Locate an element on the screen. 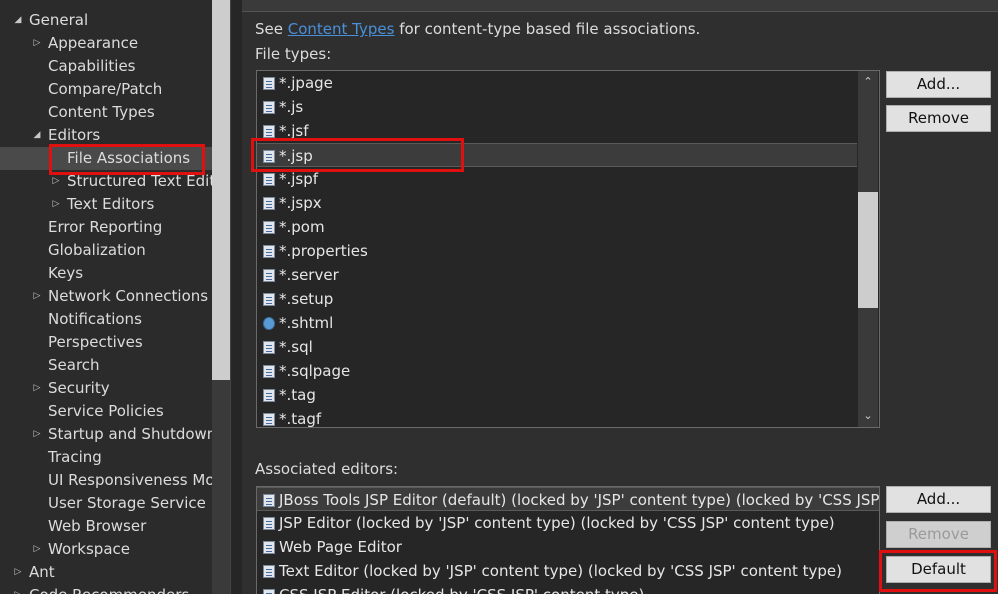  tree-item-web-browser: Web Browser is located at coordinates (106, 526).